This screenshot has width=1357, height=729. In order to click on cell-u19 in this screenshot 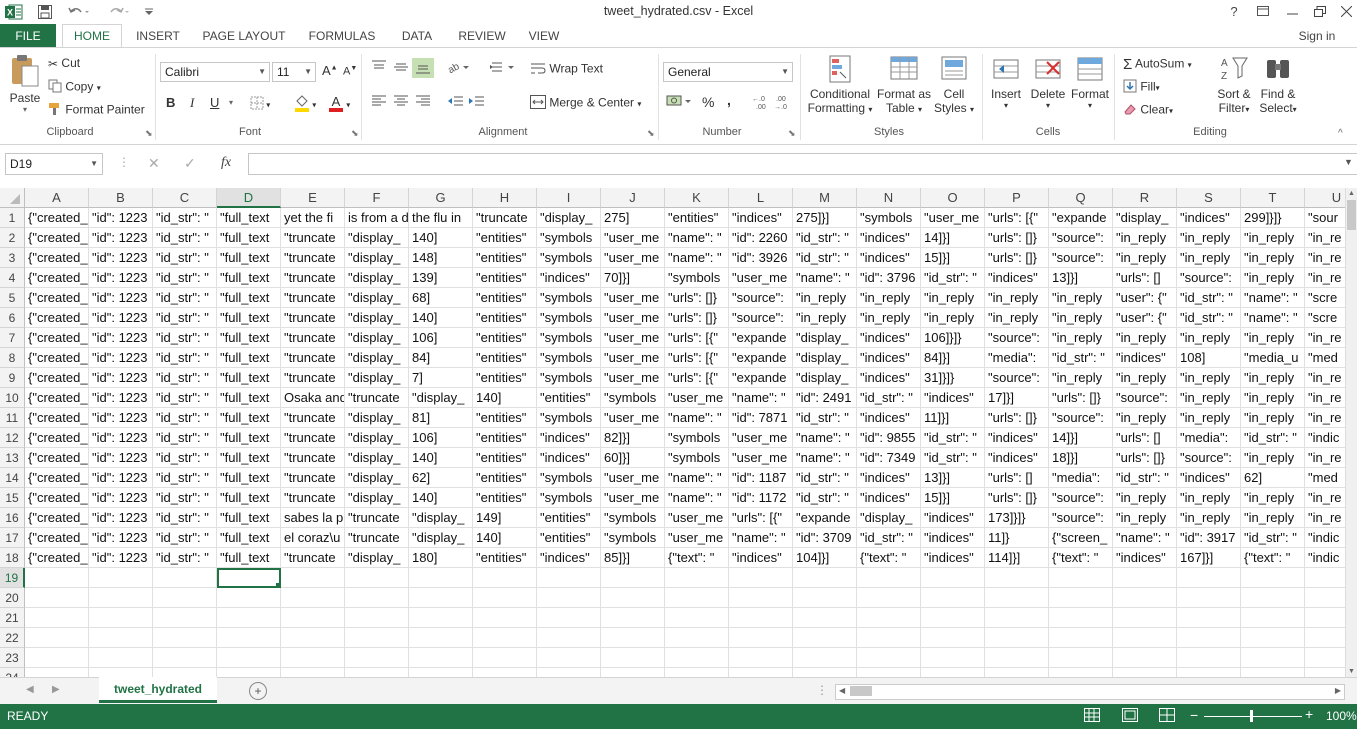, I will do `click(1325, 578)`.